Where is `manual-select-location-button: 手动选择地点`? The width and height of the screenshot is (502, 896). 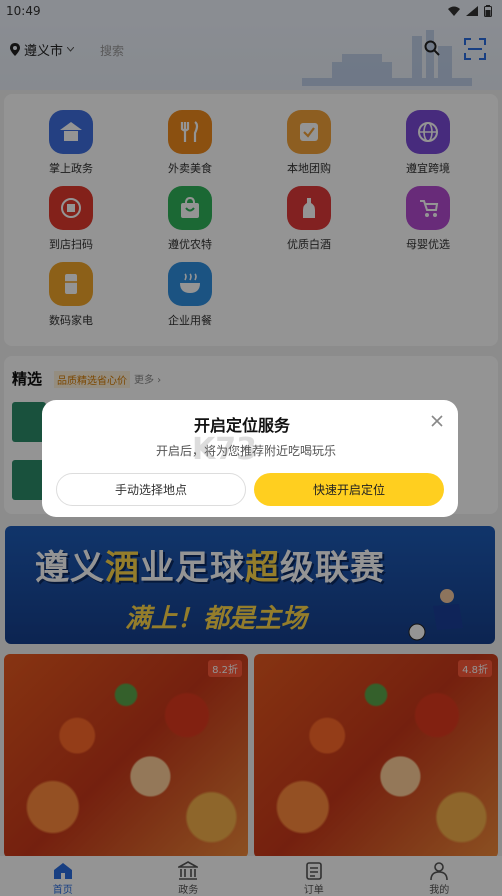
manual-select-location-button: 手动选择地点 is located at coordinates (151, 489).